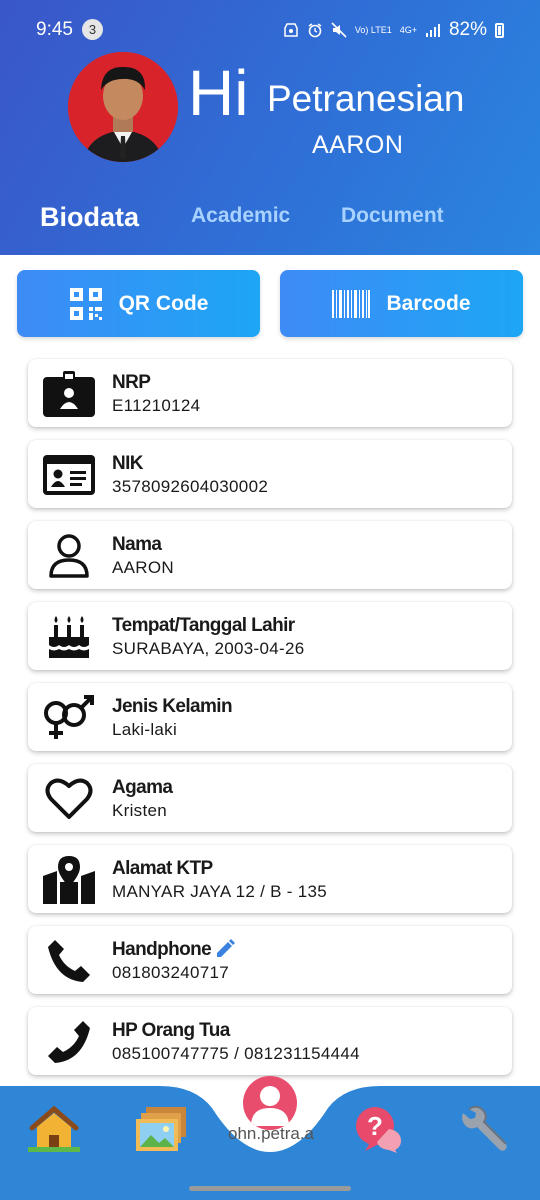 This screenshot has width=540, height=1200. What do you see at coordinates (432, 30) in the screenshot?
I see `signal-icon` at bounding box center [432, 30].